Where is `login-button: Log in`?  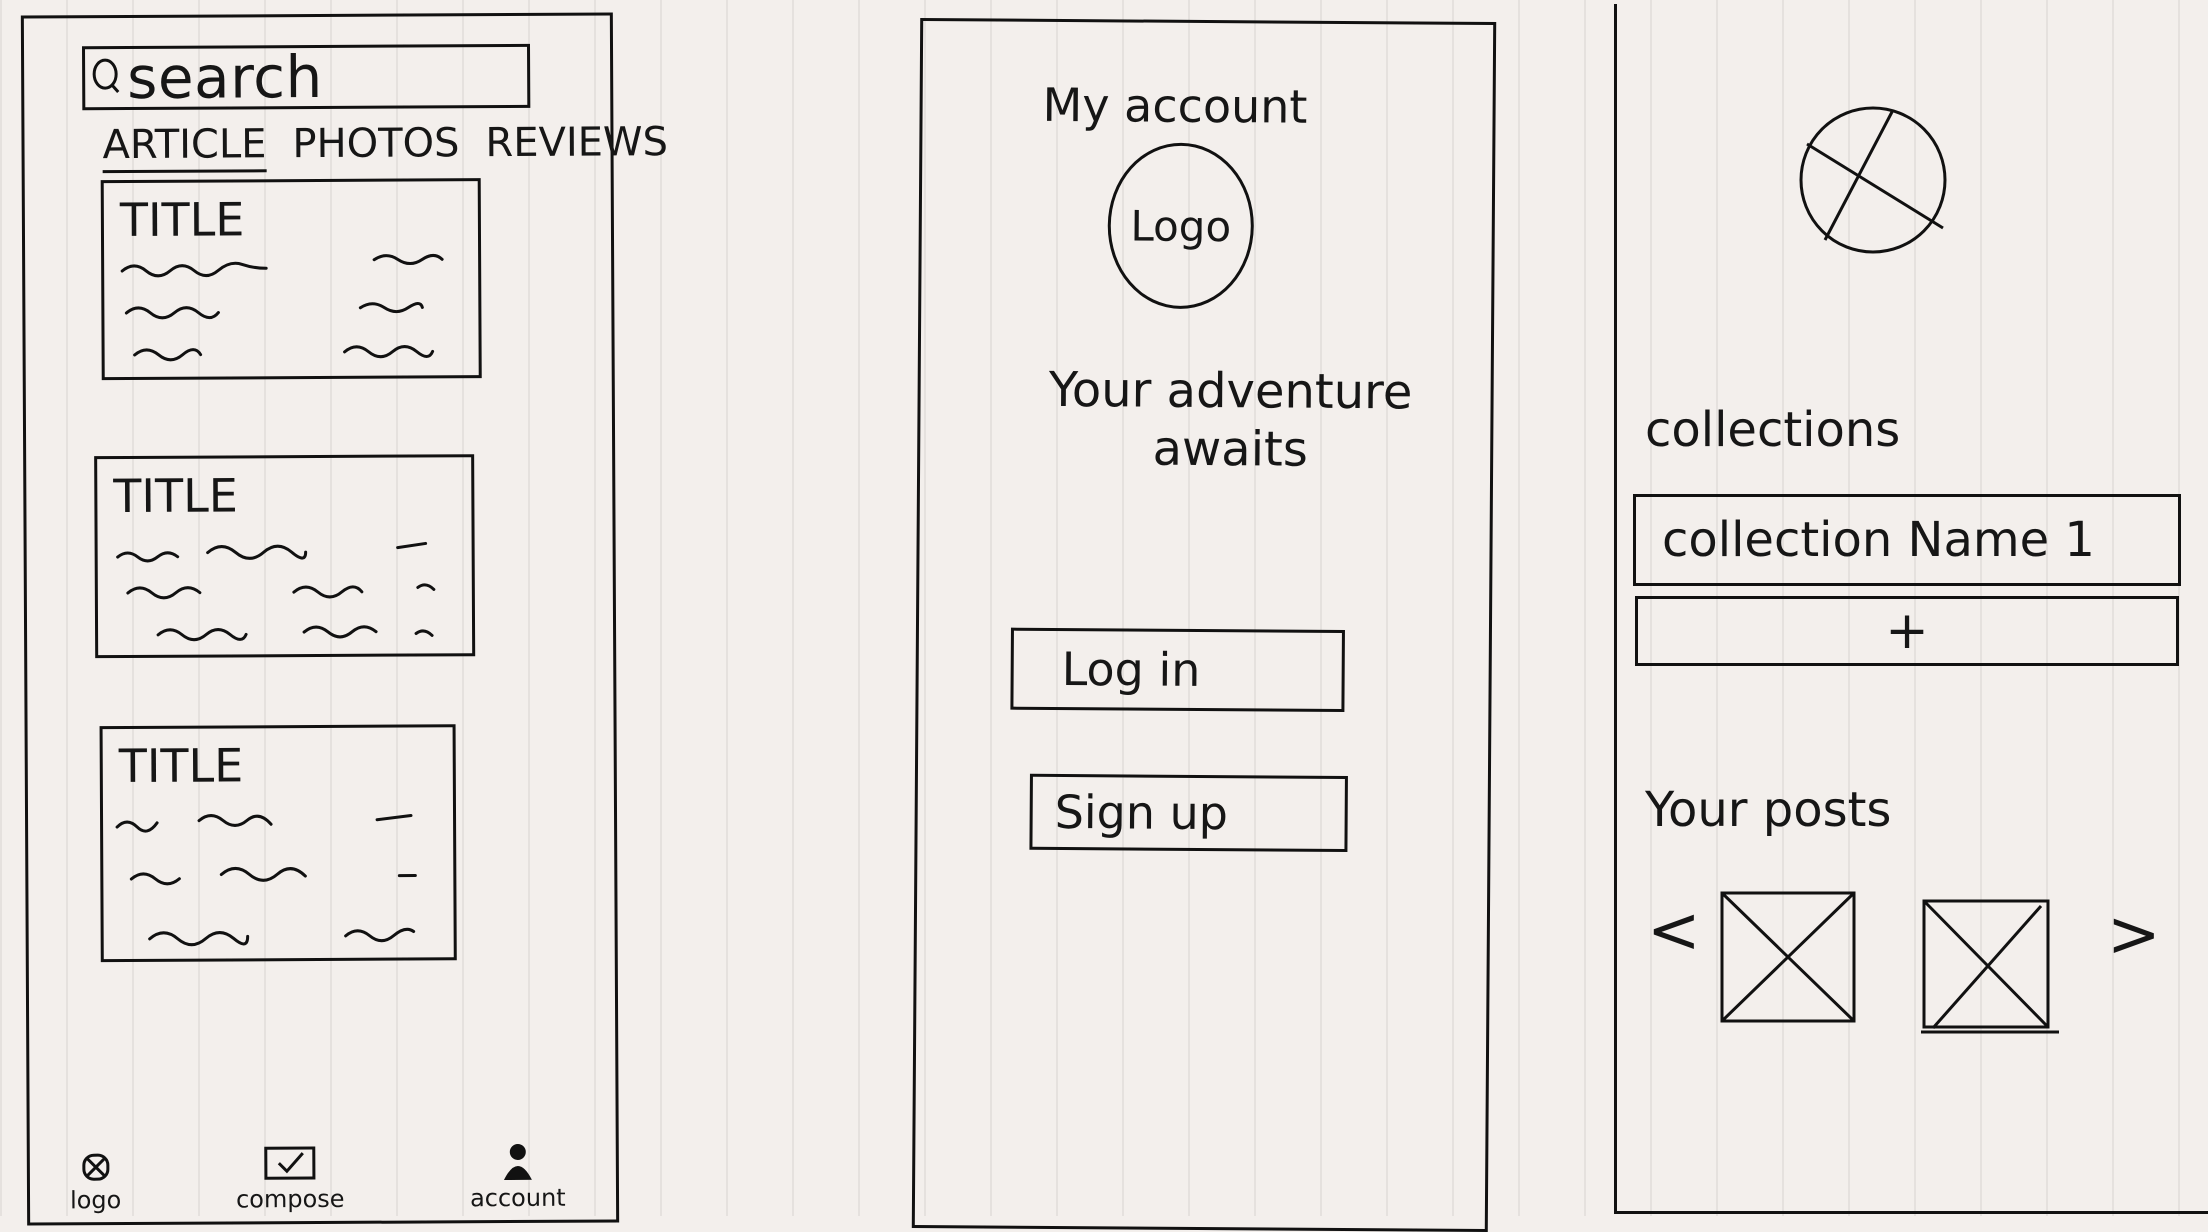
login-button: Log in is located at coordinates (1177, 669).